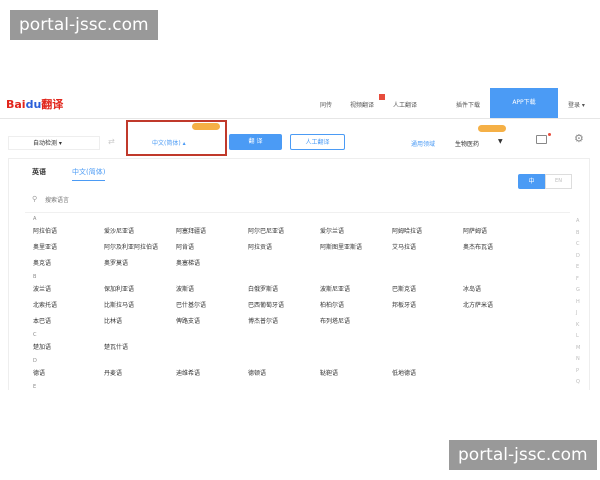  Describe the element at coordinates (42, 346) in the screenshot. I see `language-option: 楚加语` at that location.